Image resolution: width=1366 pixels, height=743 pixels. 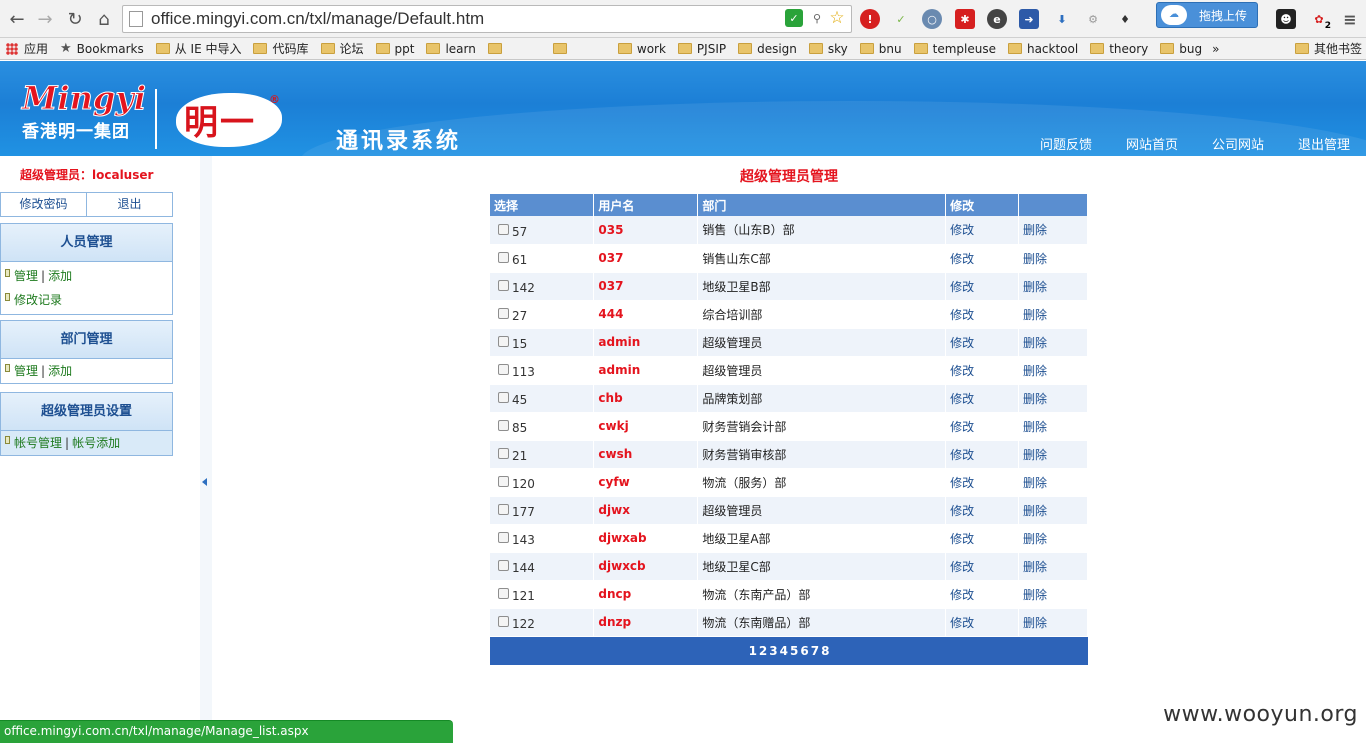 I want to click on page-link: 1, so click(x=753, y=651).